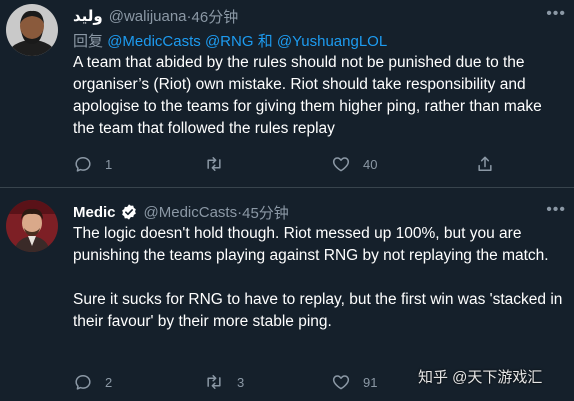 This screenshot has width=574, height=401. Describe the element at coordinates (370, 382) in the screenshot. I see `like-count: 91` at that location.